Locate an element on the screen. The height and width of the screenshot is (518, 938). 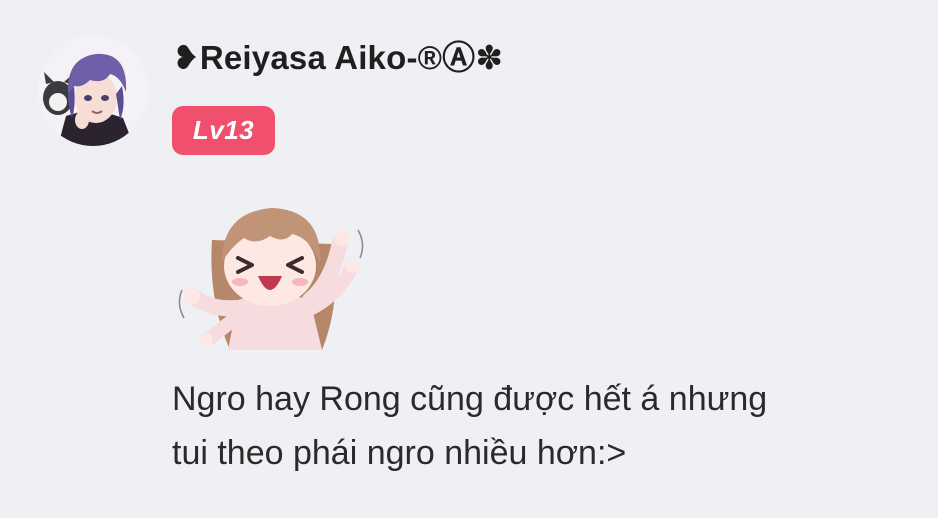
user-avatar is located at coordinates (93, 91).